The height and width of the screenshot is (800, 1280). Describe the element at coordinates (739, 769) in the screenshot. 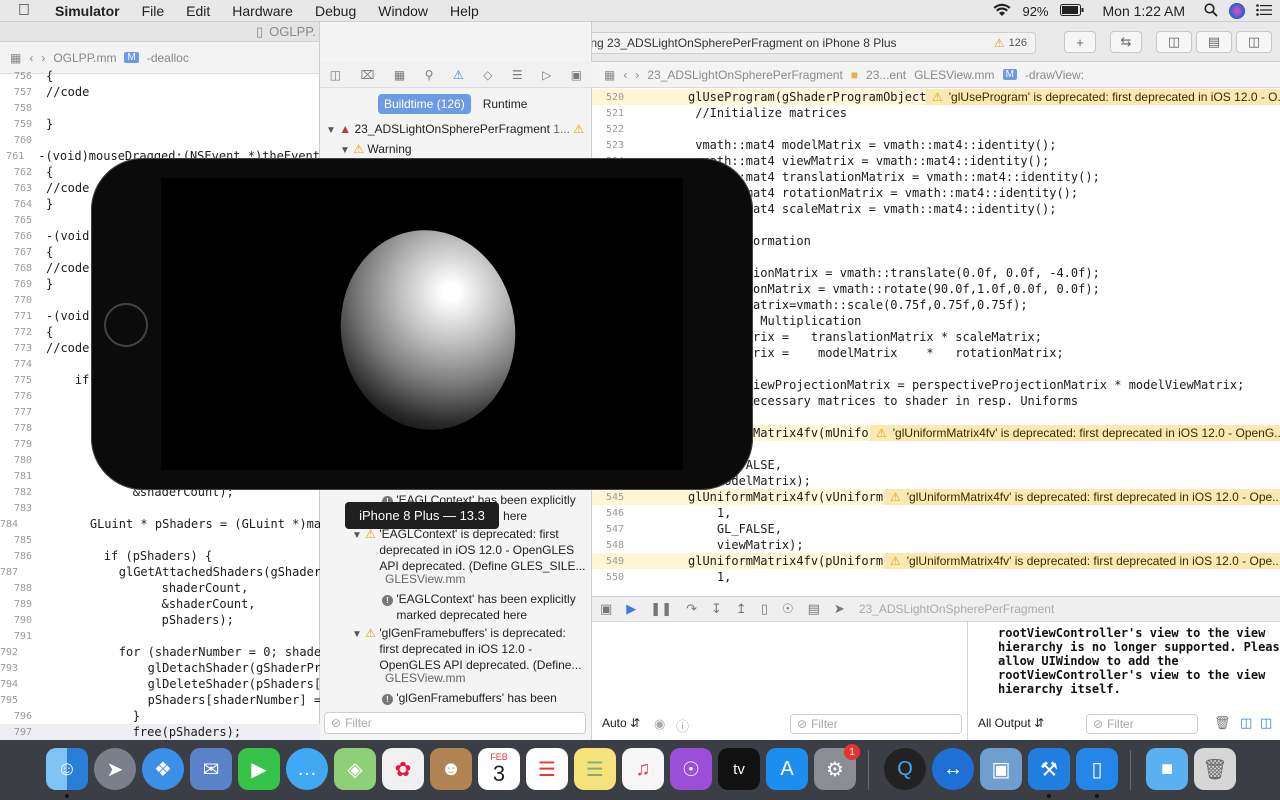

I see `apple-tv-icon: tv` at that location.